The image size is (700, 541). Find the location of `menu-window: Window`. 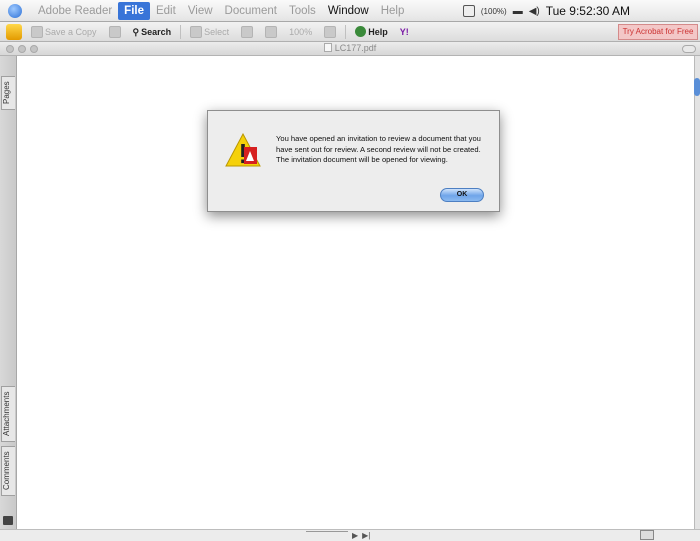

menu-window: Window is located at coordinates (348, 11).